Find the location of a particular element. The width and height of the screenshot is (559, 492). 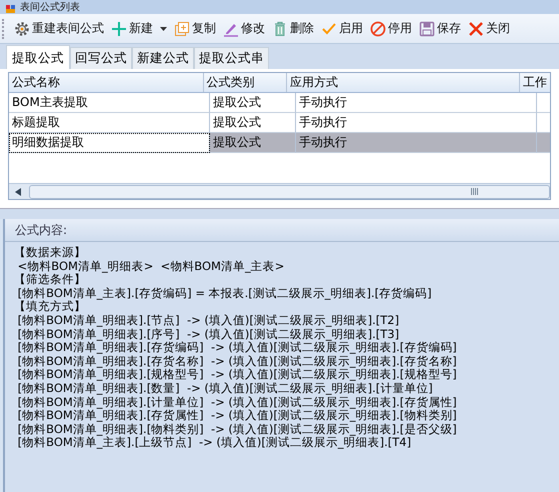

check-icon is located at coordinates (329, 28).